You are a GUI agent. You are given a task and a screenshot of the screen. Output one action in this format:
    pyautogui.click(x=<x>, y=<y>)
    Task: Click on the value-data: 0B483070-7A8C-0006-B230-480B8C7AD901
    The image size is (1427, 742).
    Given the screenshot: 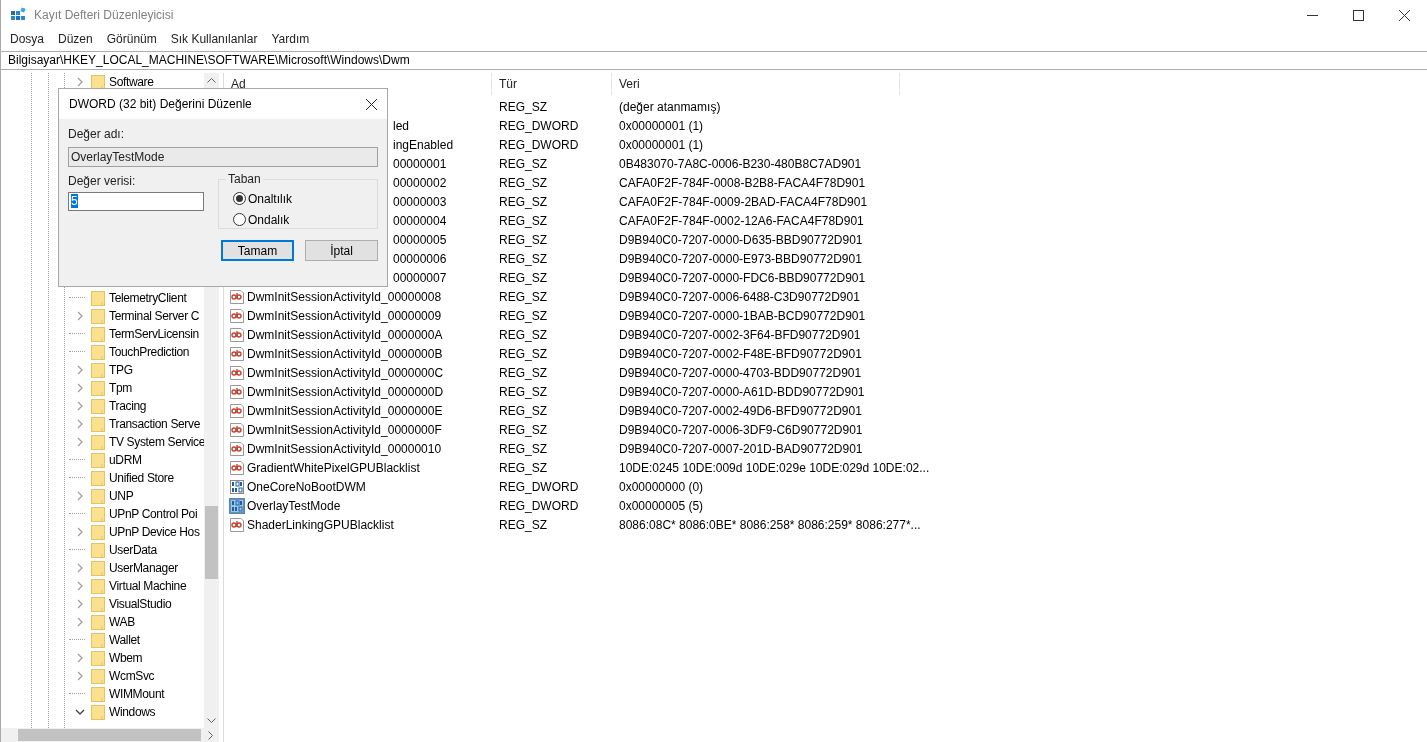 What is the action you would take?
    pyautogui.click(x=740, y=163)
    